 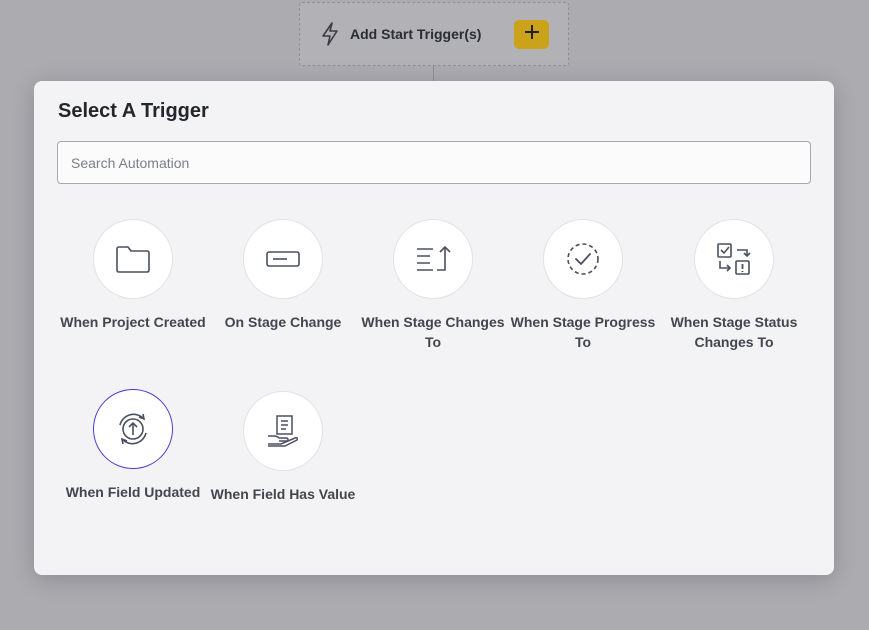 I want to click on trigger-when-stage-status-changes-to: When Stage Status Changes To, so click(x=734, y=285).